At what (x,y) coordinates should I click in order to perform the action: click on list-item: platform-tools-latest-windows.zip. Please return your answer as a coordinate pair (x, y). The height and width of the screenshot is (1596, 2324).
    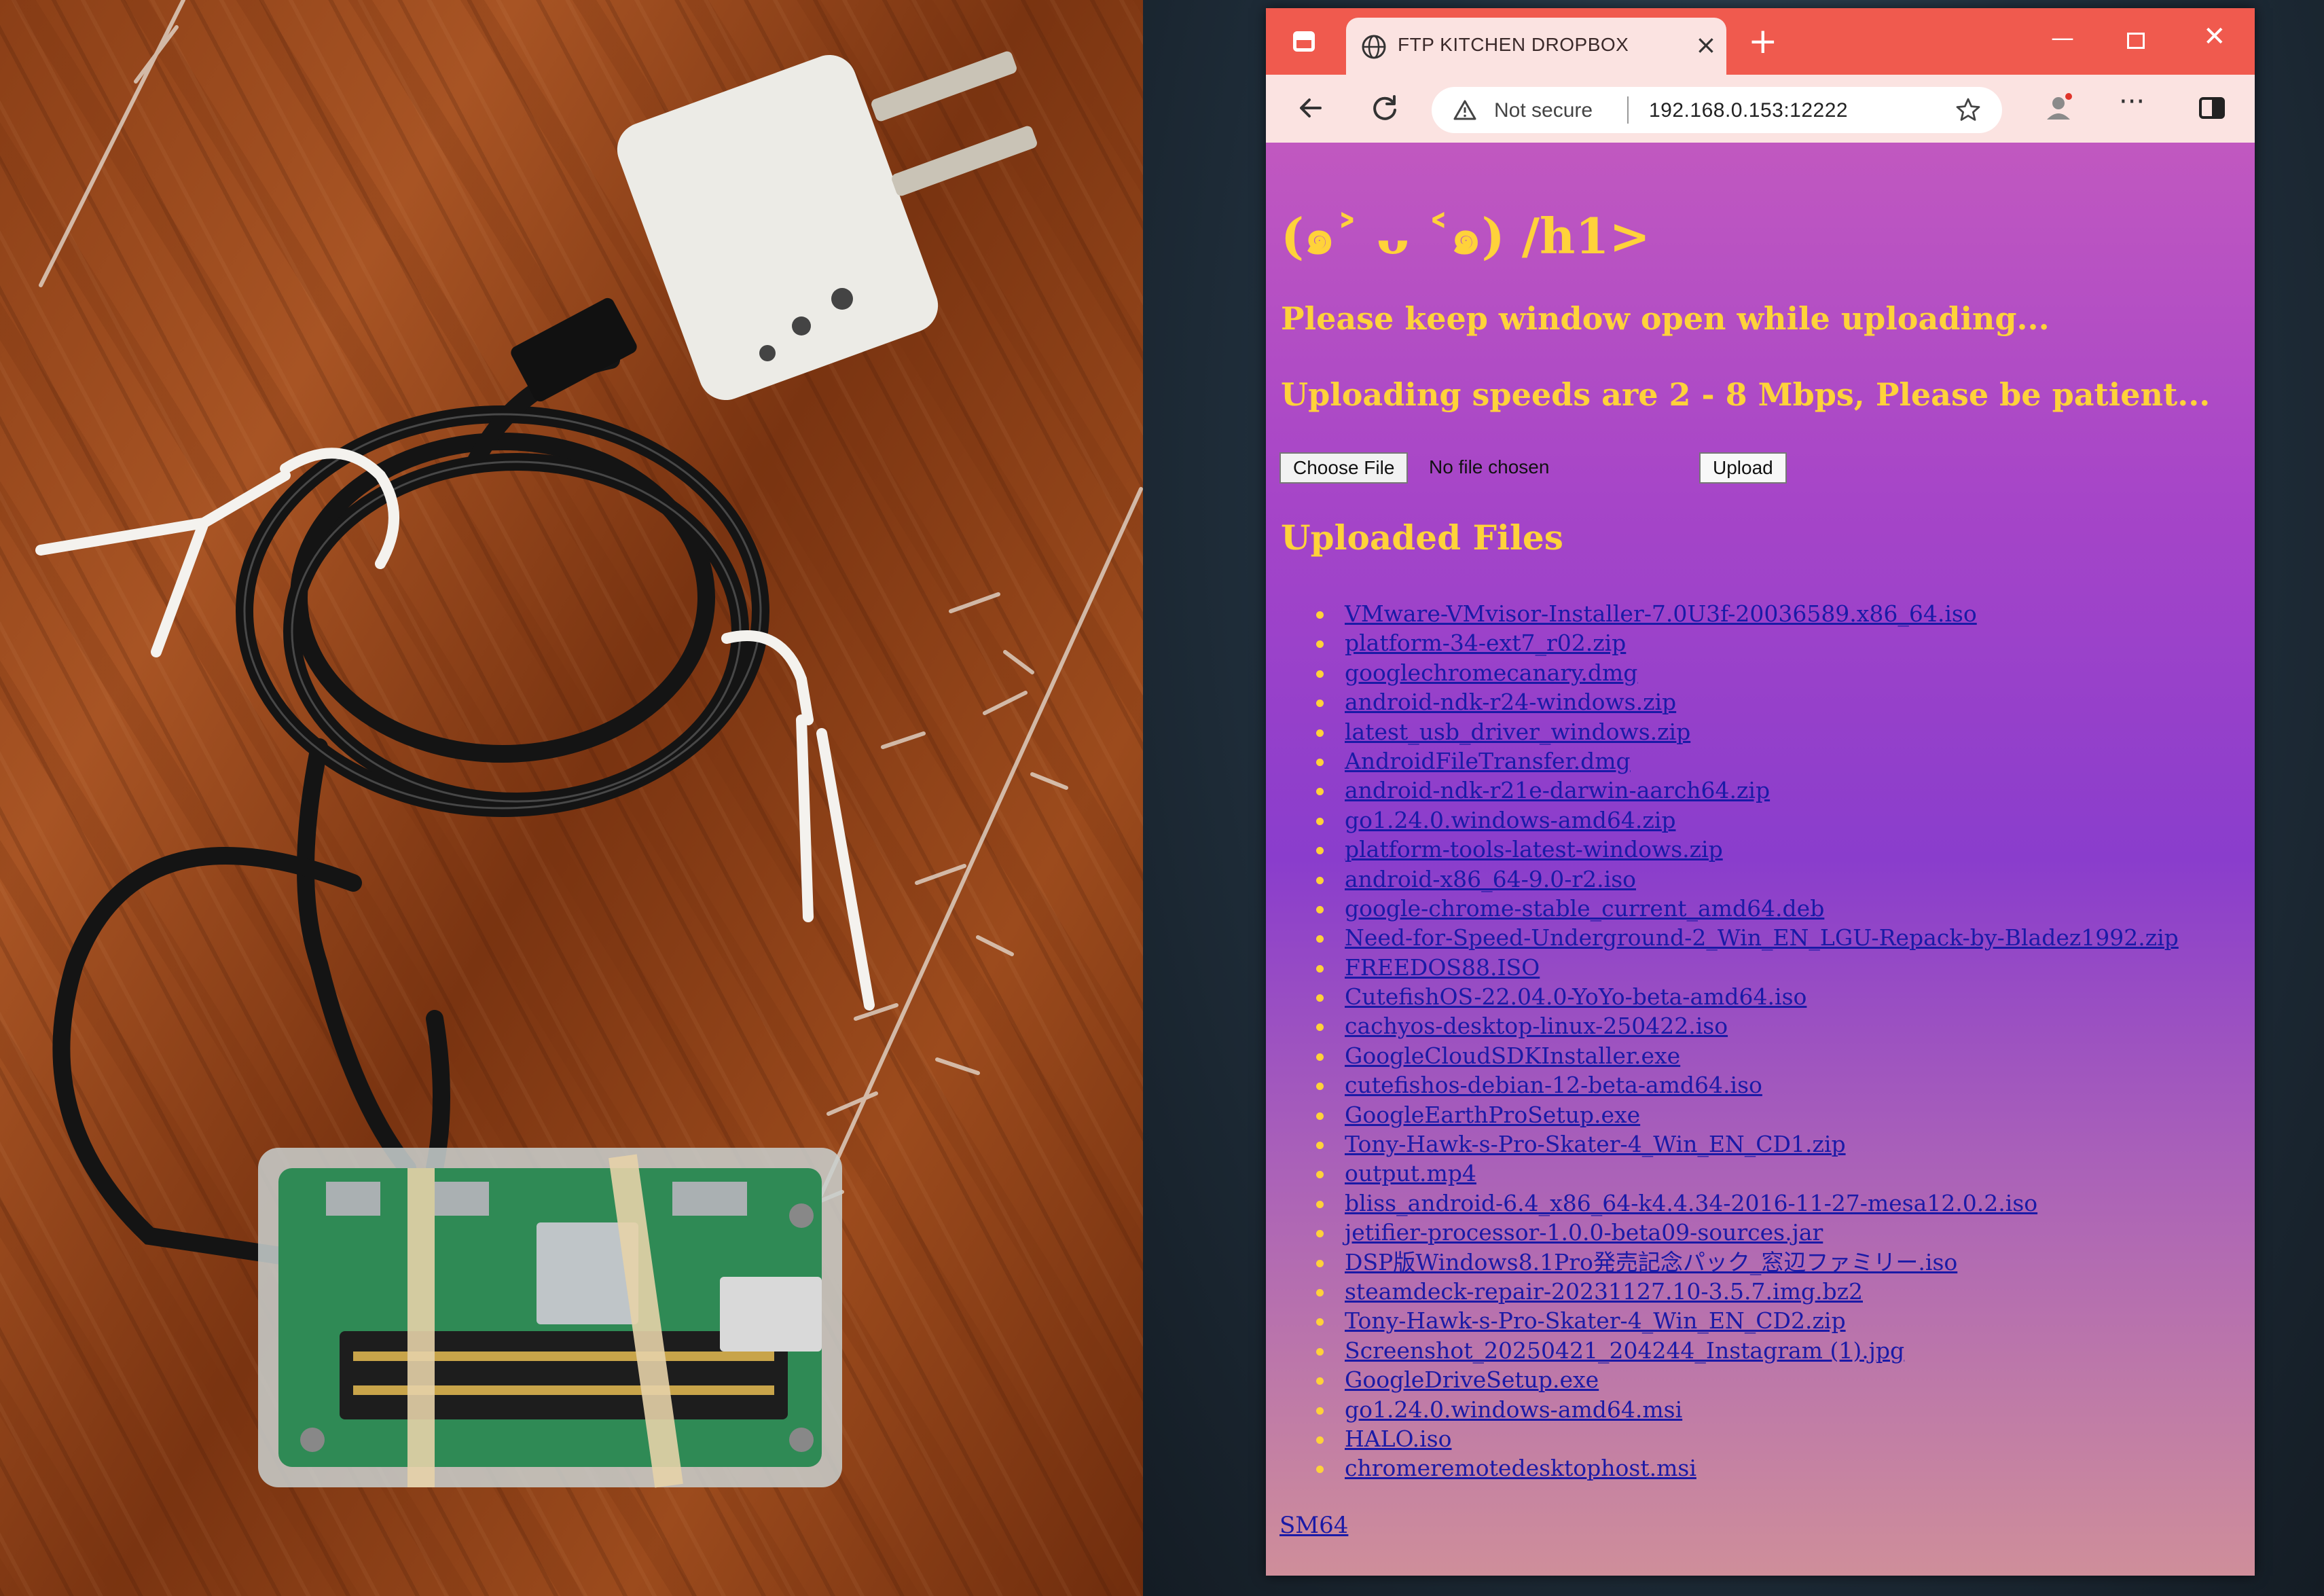
    Looking at the image, I should click on (1778, 849).